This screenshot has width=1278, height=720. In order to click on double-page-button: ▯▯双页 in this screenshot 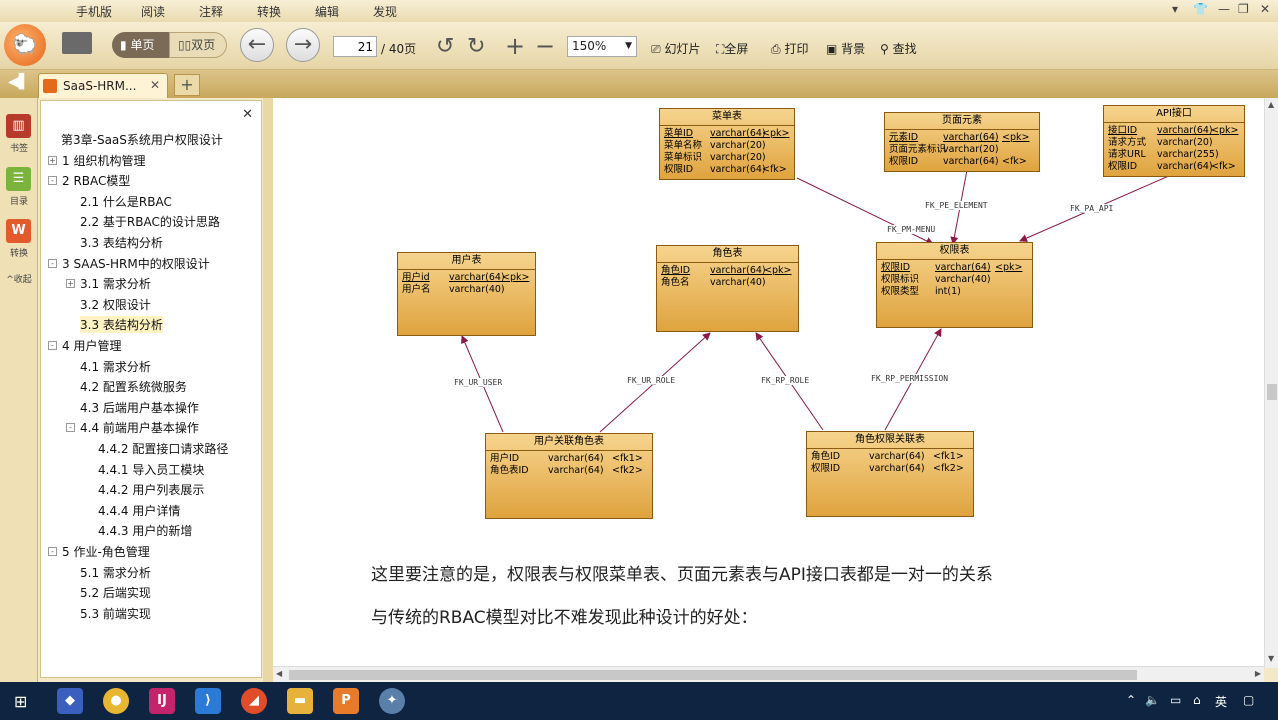, I will do `click(198, 45)`.